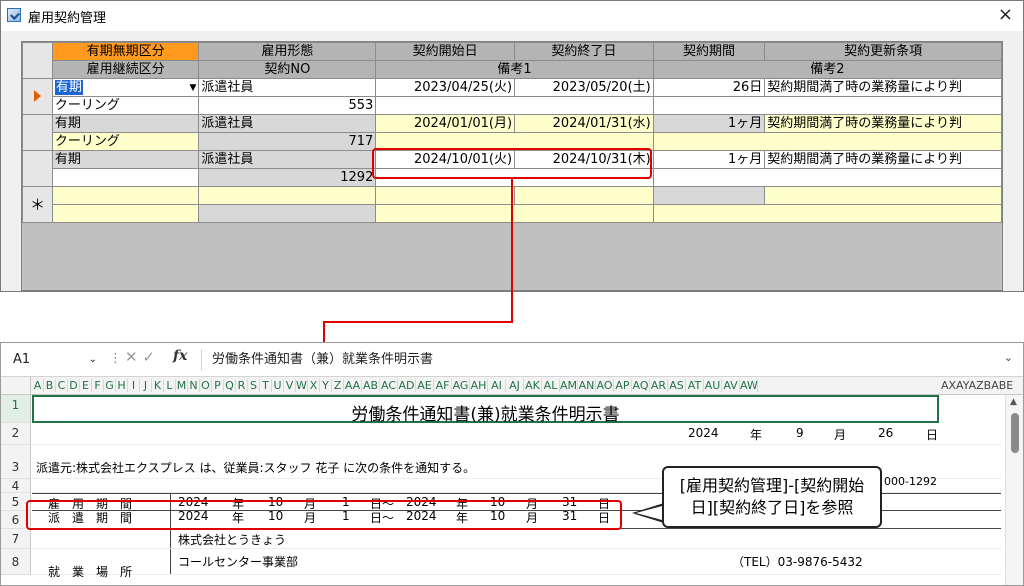 This screenshot has width=1024, height=586. What do you see at coordinates (16, 434) in the screenshot?
I see `row-number: 2` at bounding box center [16, 434].